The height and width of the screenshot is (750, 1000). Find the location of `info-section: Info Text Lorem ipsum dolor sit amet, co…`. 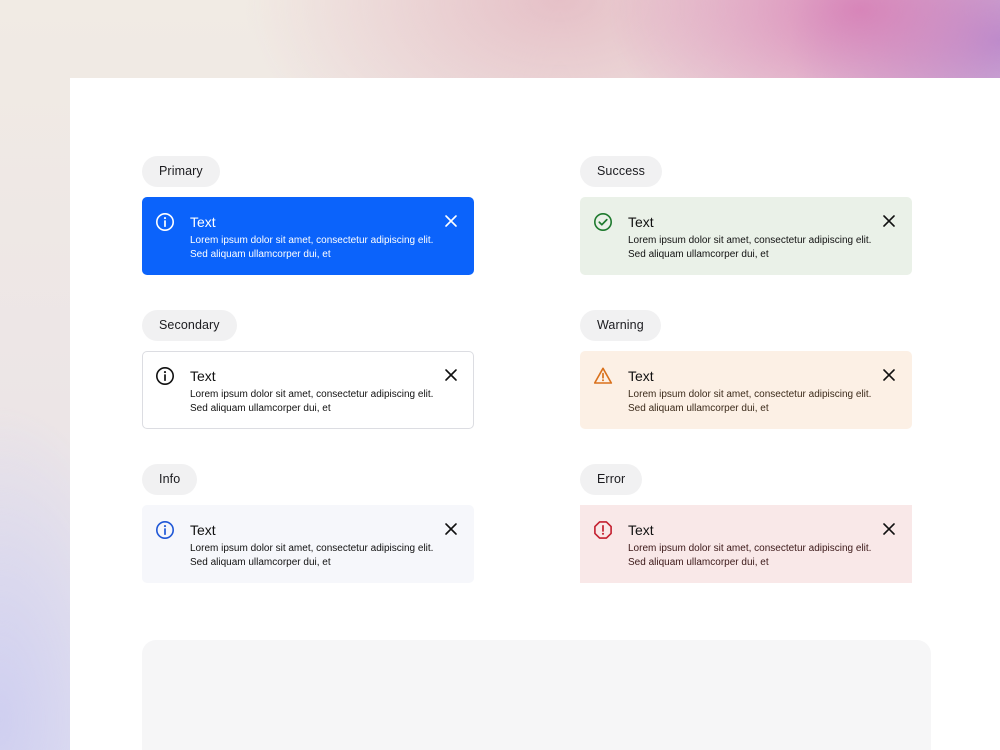

info-section: Info Text Lorem ipsum dolor sit amet, co… is located at coordinates (308, 523).